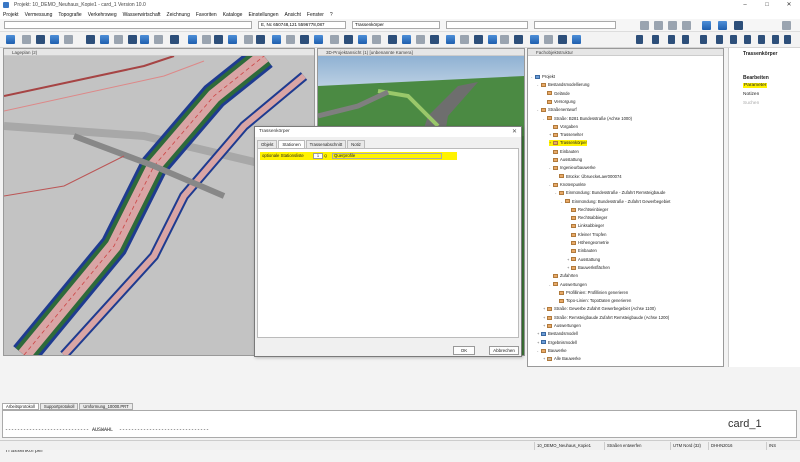  What do you see at coordinates (587, 119) in the screenshot?
I see `tree-node: - Straße: B281 Bundesstraße (Achse 1000)` at bounding box center [587, 119].